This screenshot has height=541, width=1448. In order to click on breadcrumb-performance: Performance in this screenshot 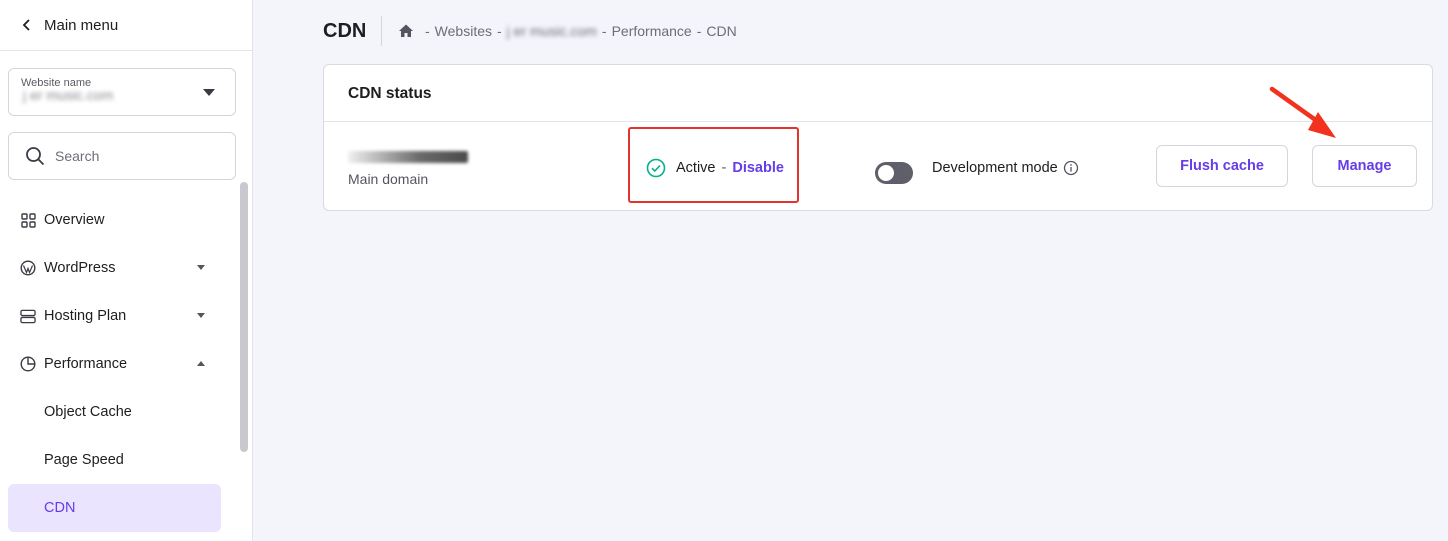, I will do `click(652, 31)`.